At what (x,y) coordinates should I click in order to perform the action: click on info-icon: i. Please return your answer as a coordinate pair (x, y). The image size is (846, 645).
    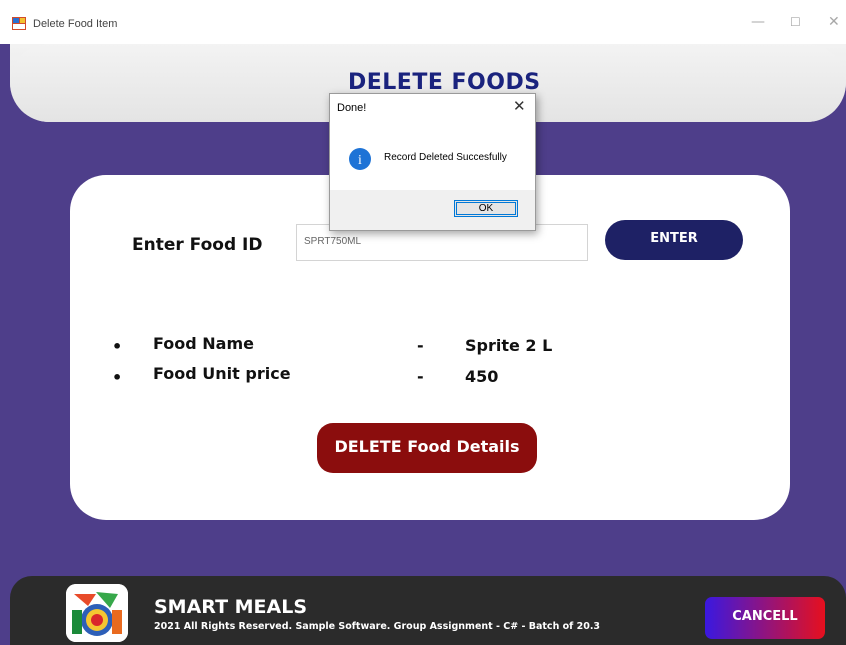
    Looking at the image, I should click on (360, 159).